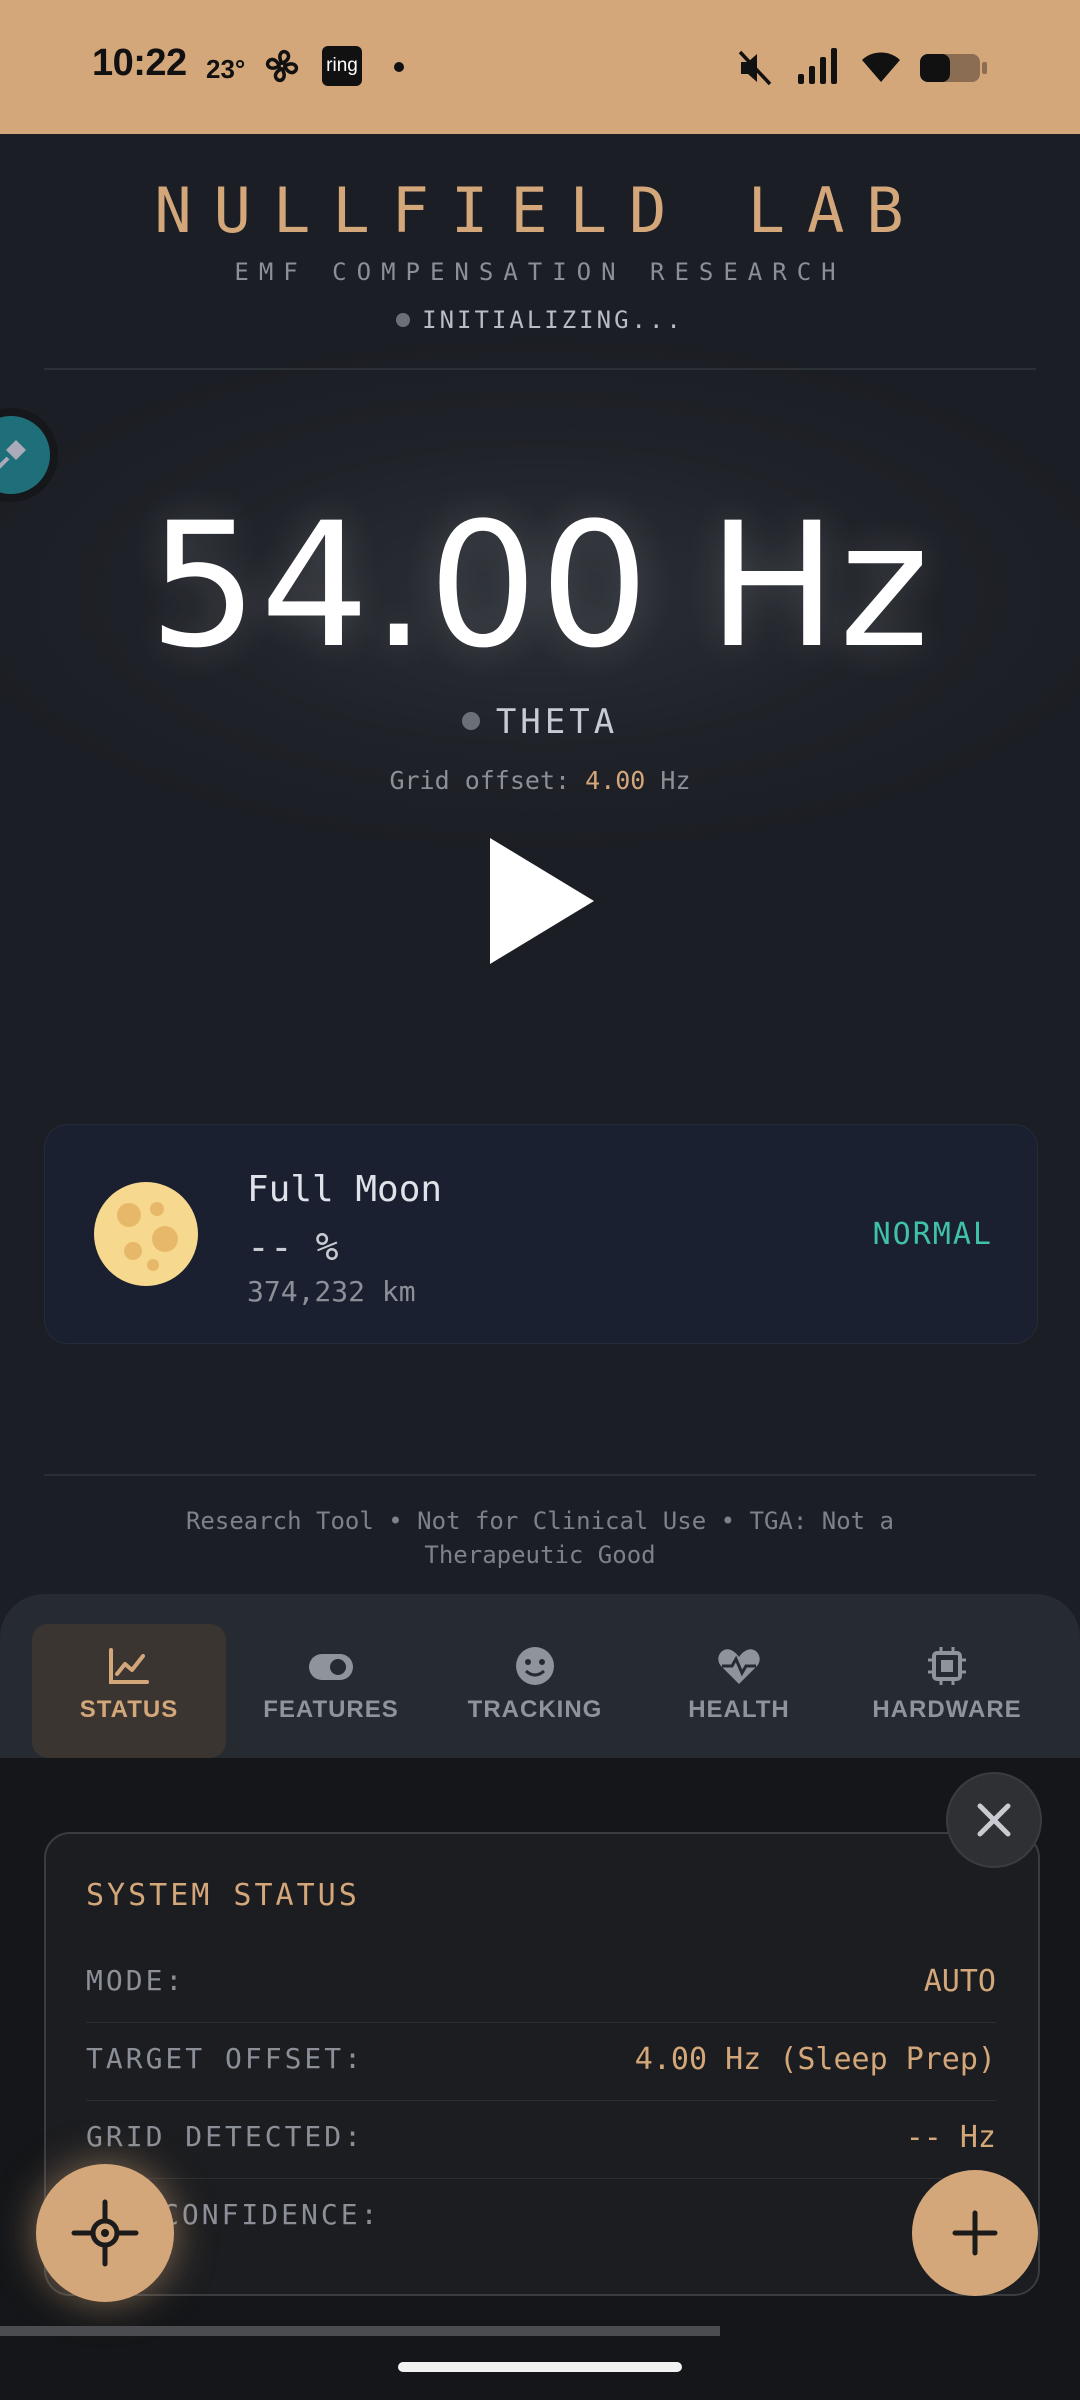 Image resolution: width=1080 pixels, height=2400 pixels. Describe the element at coordinates (947, 1691) in the screenshot. I see `tab-hardware: HARDWARE` at that location.